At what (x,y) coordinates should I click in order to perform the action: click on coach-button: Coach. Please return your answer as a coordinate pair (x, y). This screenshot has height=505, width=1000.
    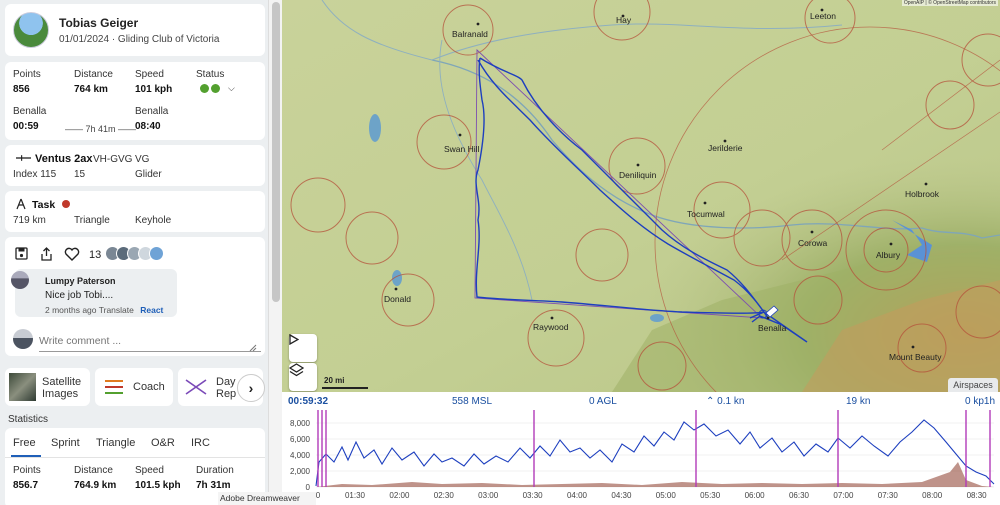
    Looking at the image, I should click on (134, 387).